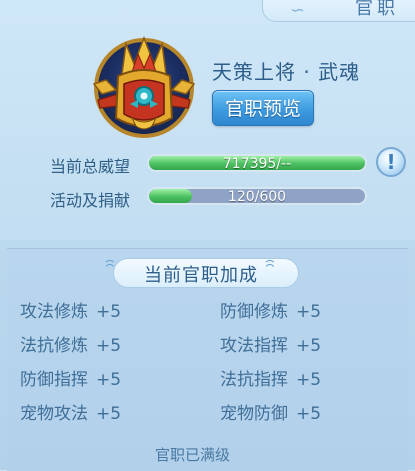  Describe the element at coordinates (271, 346) in the screenshot. I see `bonus-item: 攻法指挥 +5` at that location.